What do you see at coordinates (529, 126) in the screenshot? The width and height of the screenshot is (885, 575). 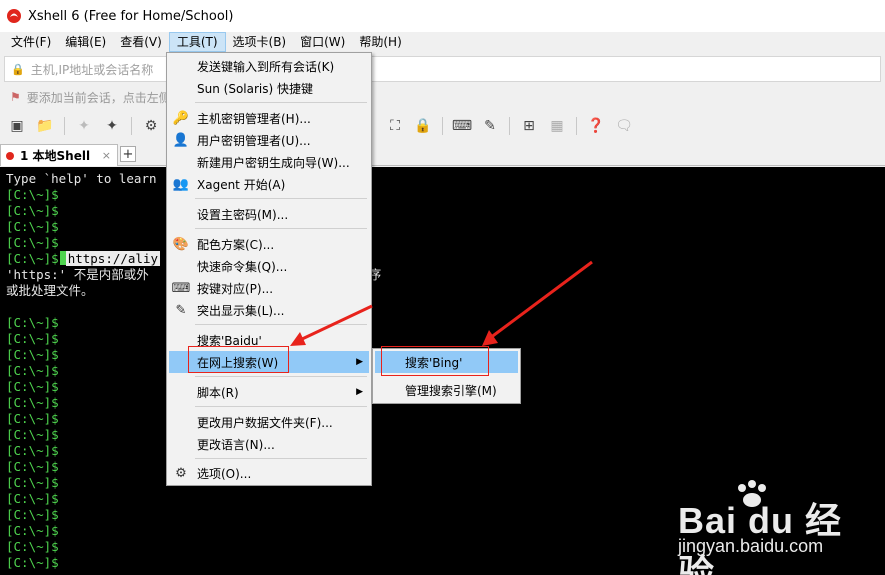 I see `add-icon: ⊞` at bounding box center [529, 126].